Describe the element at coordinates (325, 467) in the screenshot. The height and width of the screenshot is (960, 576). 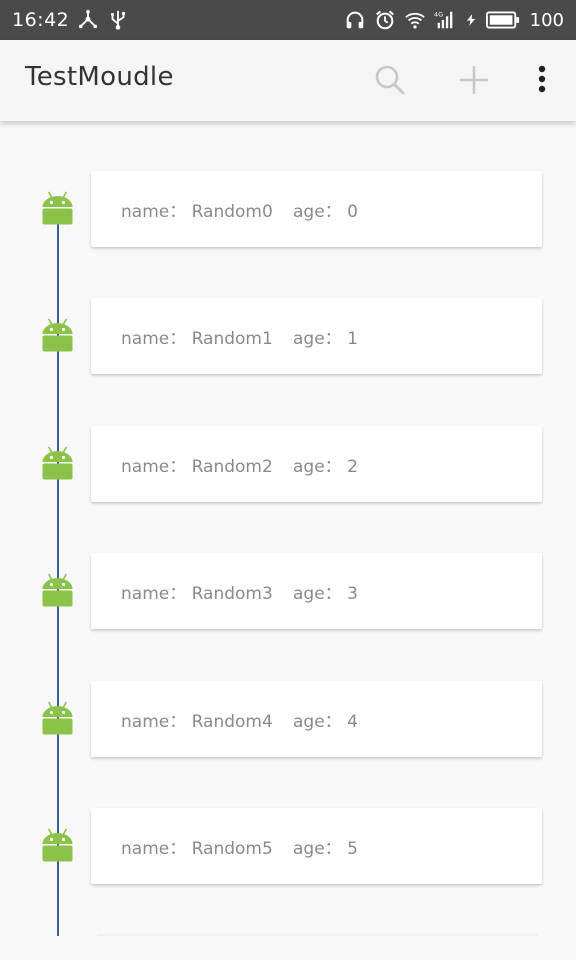
I see `item-age: age： 2` at that location.